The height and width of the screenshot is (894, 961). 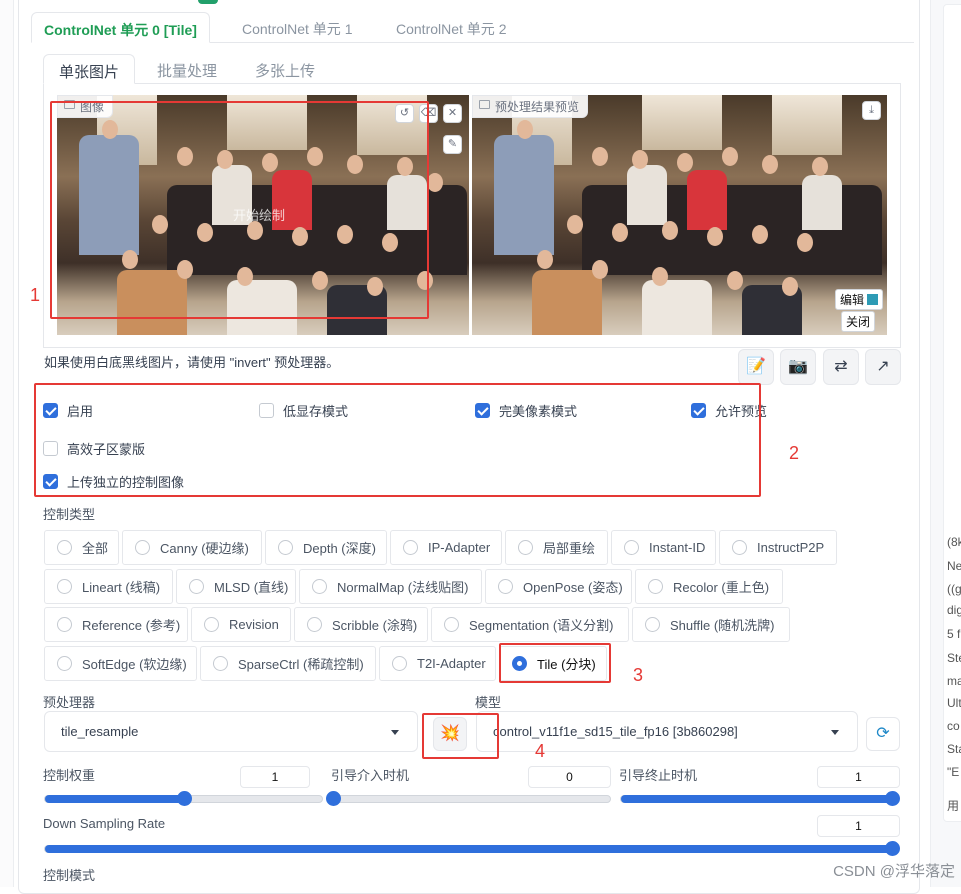 I want to click on edit-icon, so click(x=873, y=299).